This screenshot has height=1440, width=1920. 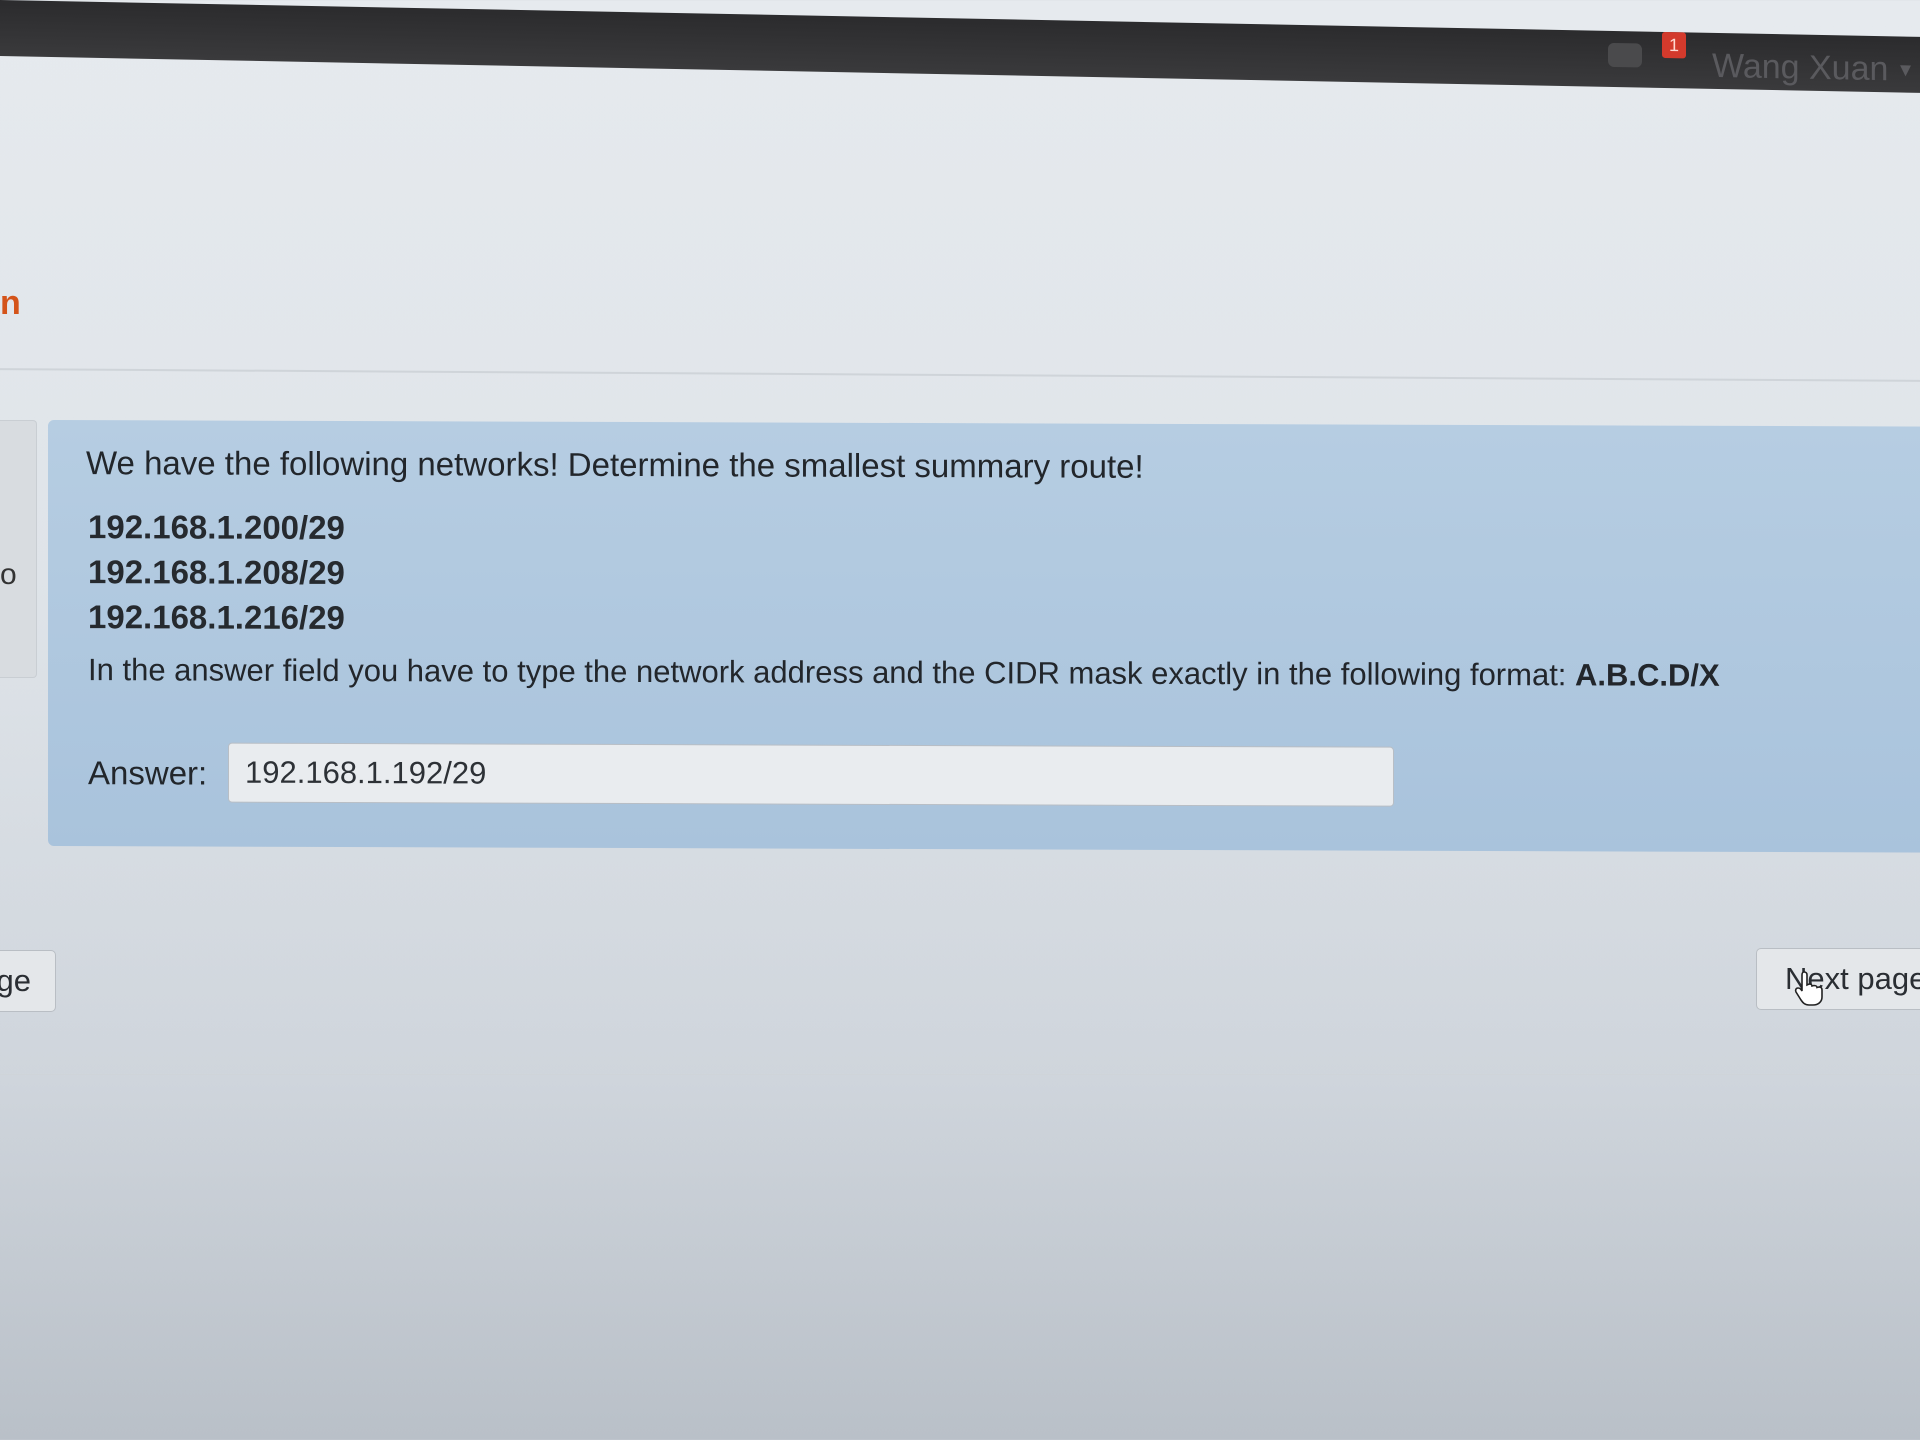 I want to click on network-item: 192.168.1.216/29, so click(x=216, y=617).